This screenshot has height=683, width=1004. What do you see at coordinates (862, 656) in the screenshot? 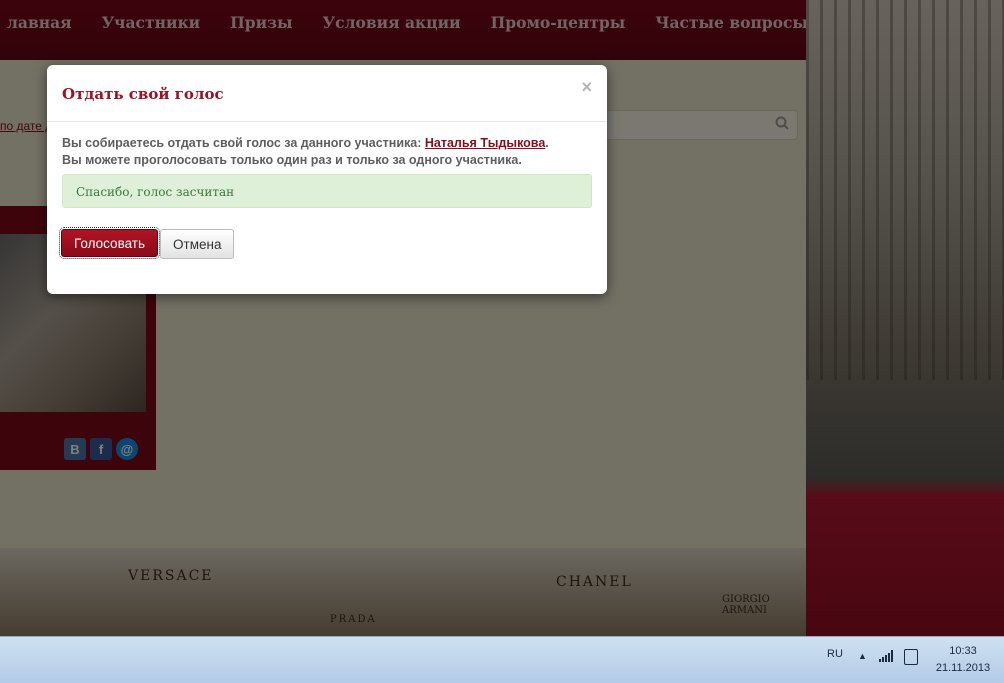
I see `show-hidden-icons-icon: ▲` at bounding box center [862, 656].